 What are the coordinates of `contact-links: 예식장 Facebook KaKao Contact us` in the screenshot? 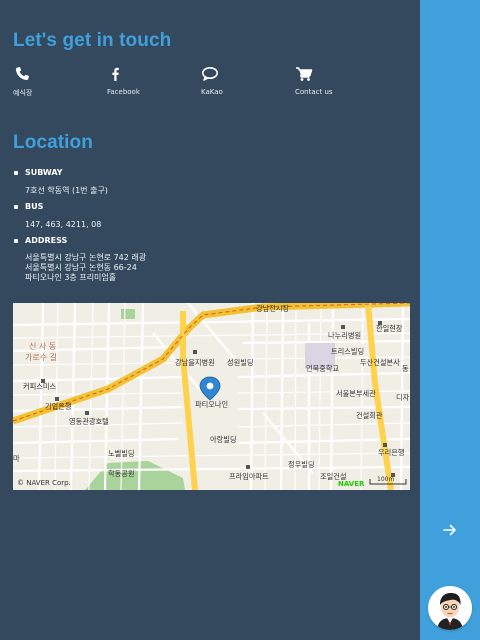 It's located at (210, 83).